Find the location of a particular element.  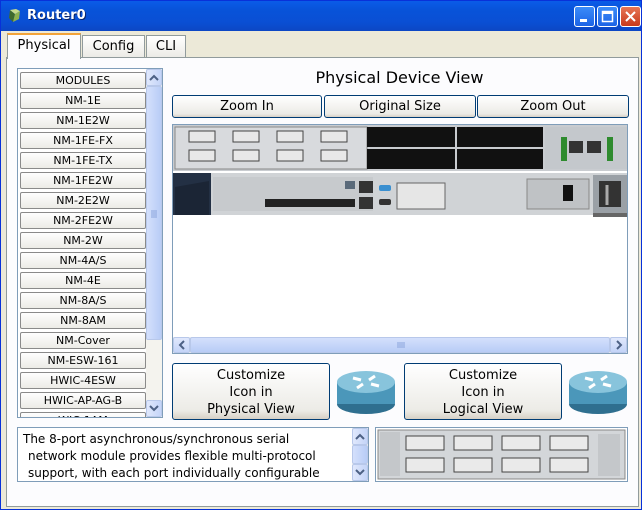

scroll-right-button is located at coordinates (618, 345).